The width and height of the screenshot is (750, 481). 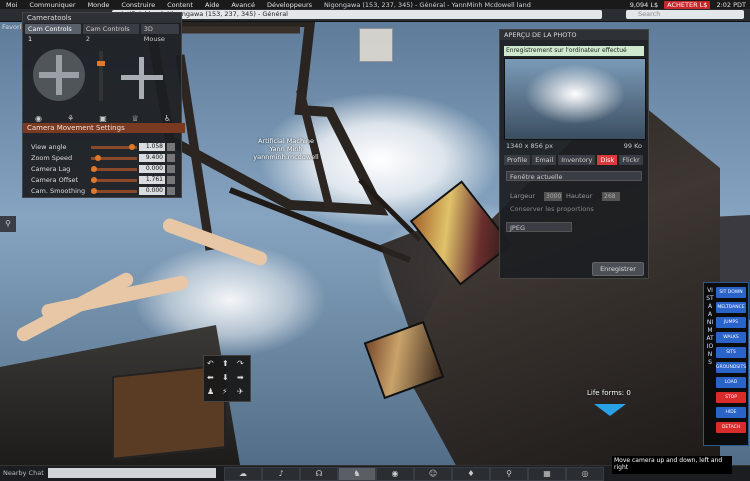 What do you see at coordinates (731, 412) in the screenshot?
I see `anim-button: HIDE` at bounding box center [731, 412].